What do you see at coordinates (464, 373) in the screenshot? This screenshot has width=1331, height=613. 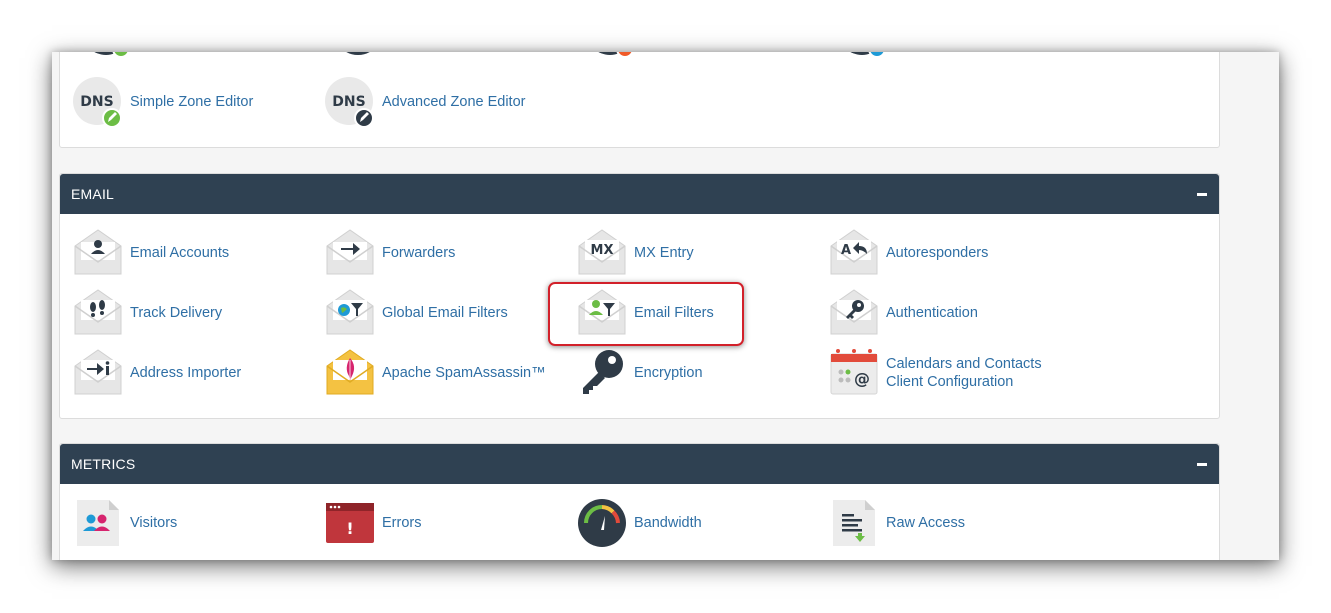 I see `apache-spamassassin-label: Apache SpamAssassin™` at bounding box center [464, 373].